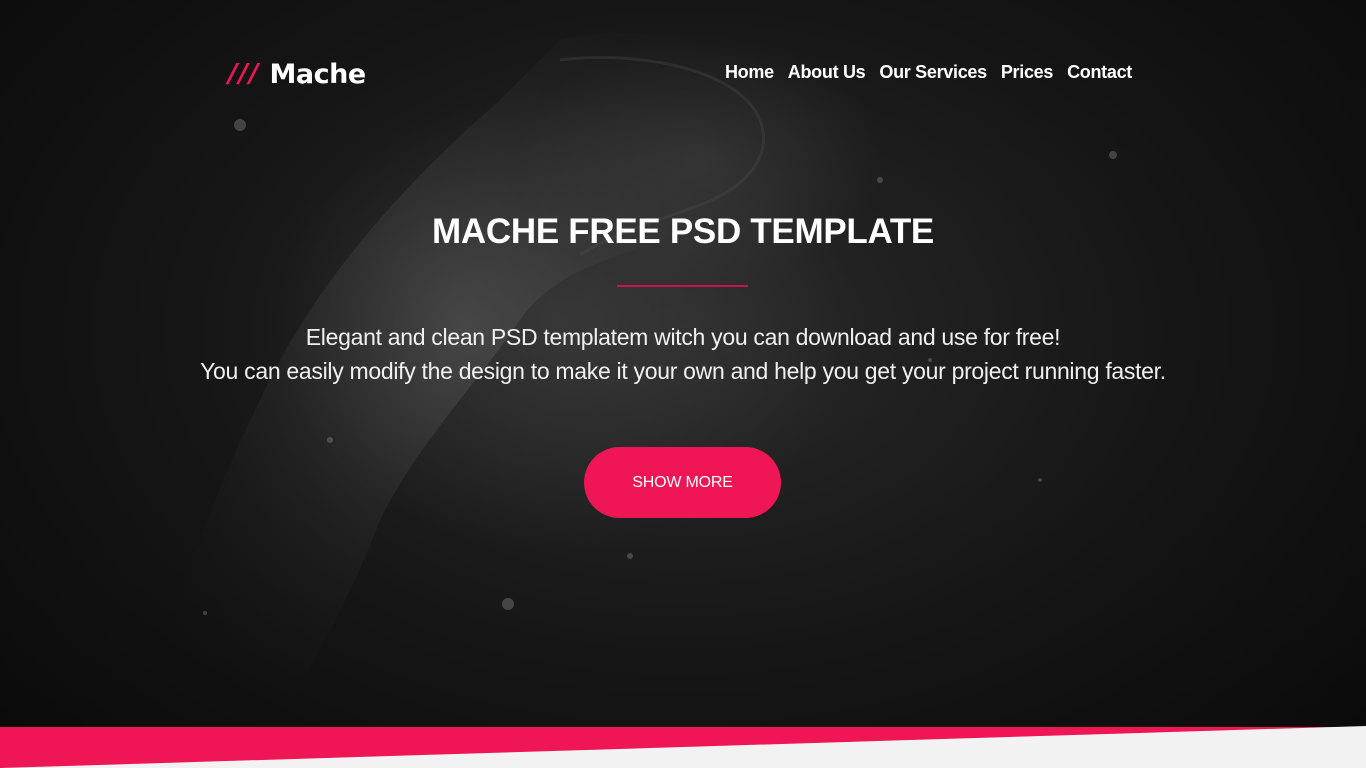  Describe the element at coordinates (683, 747) in the screenshot. I see `bottom-angled-band` at that location.